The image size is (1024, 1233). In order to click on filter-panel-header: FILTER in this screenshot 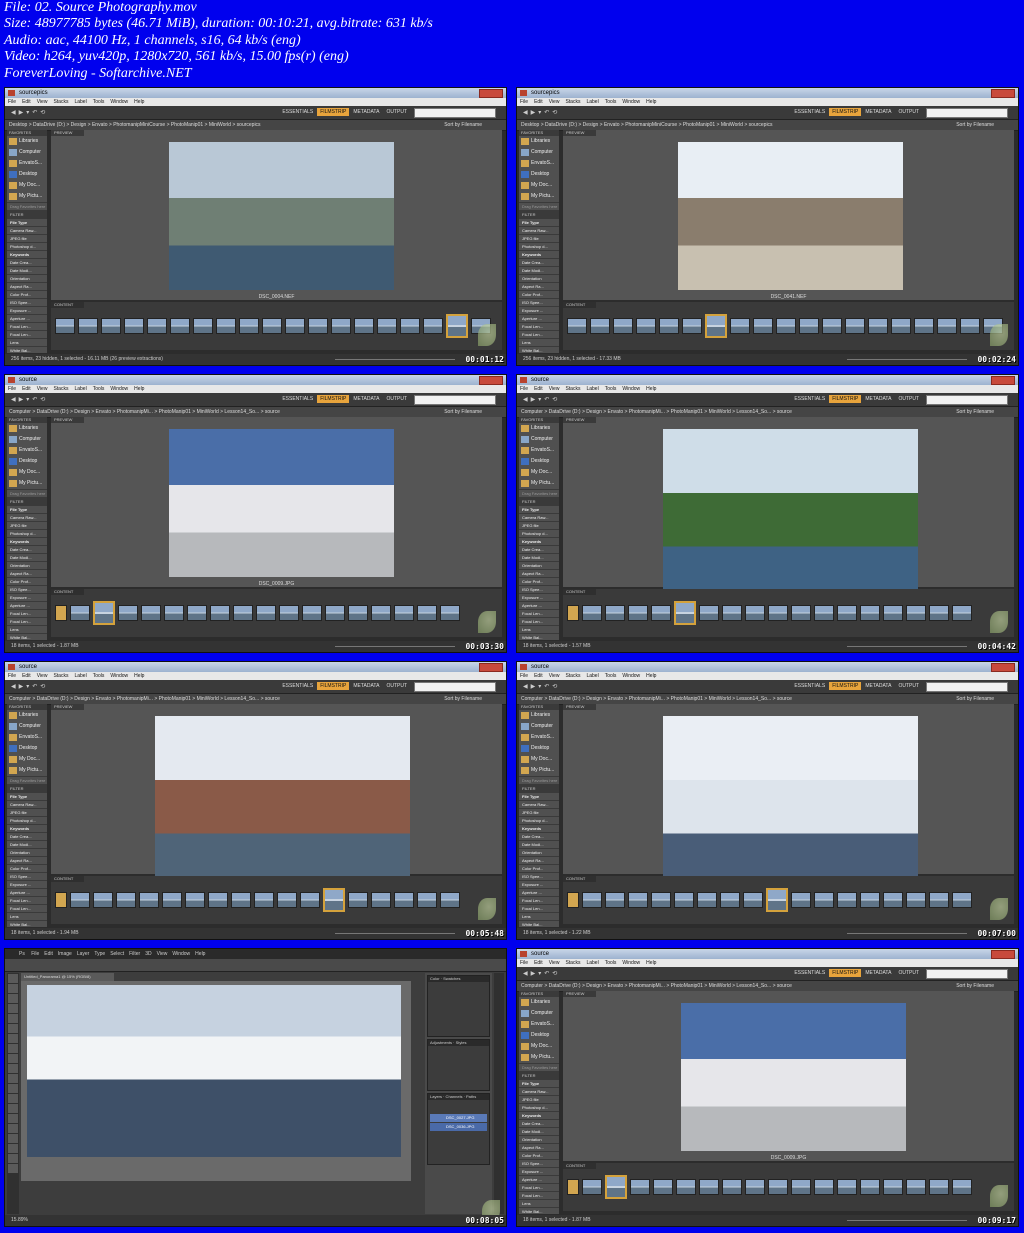, I will do `click(27, 788)`.